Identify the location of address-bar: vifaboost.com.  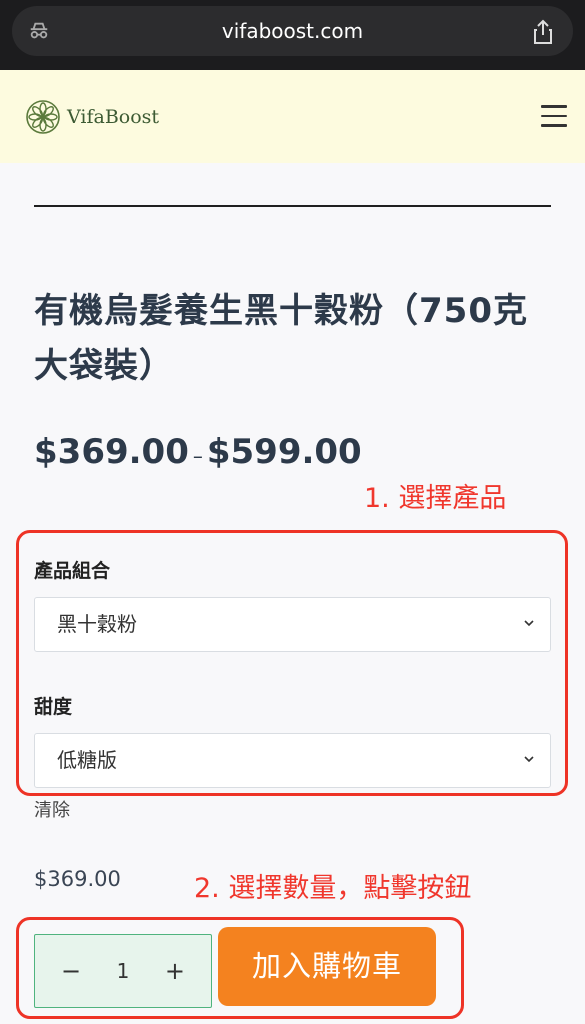
(292, 31).